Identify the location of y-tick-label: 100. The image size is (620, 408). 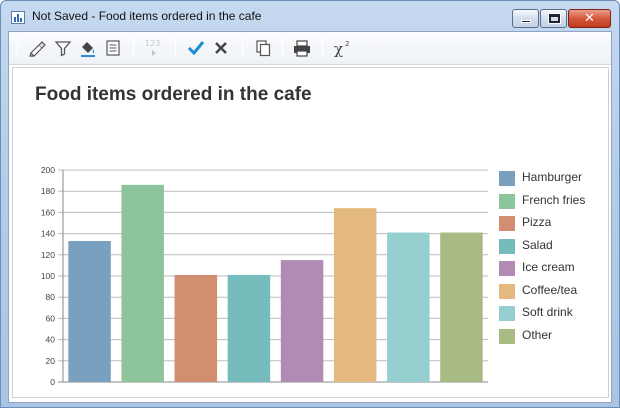
(48, 276).